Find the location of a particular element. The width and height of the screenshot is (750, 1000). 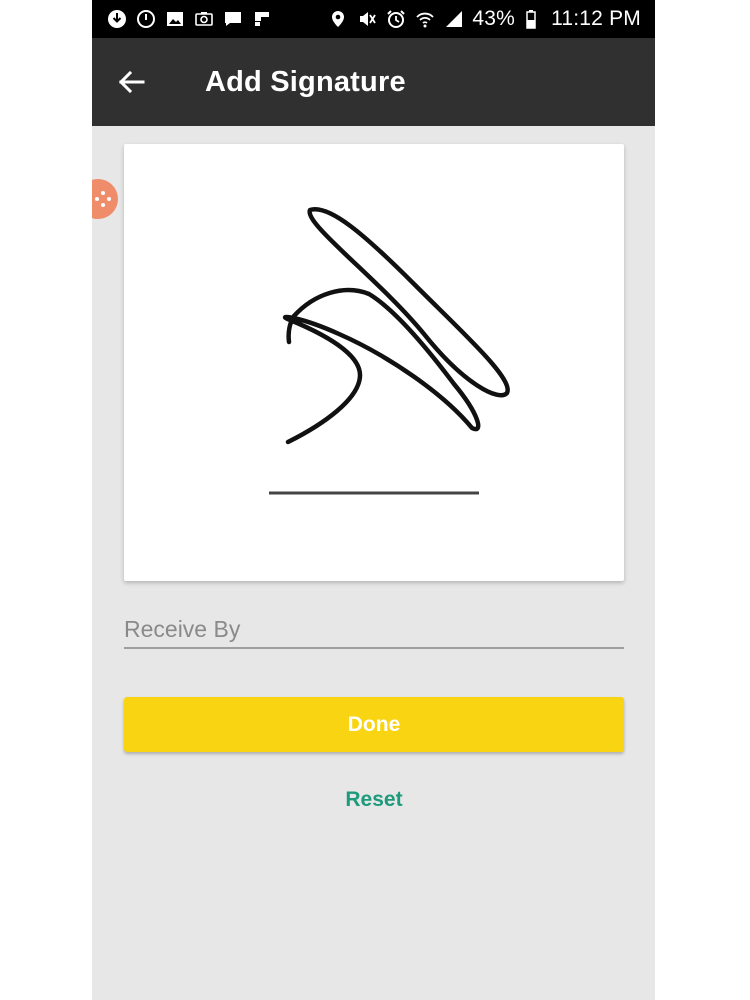

move-dots-icon is located at coordinates (103, 199).